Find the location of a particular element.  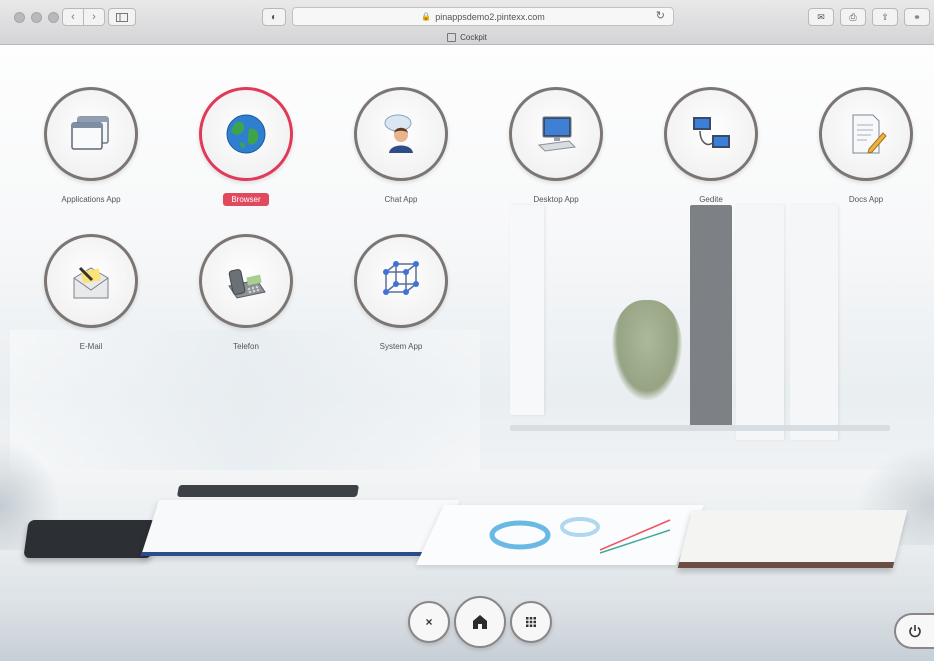

plant is located at coordinates (647, 350).